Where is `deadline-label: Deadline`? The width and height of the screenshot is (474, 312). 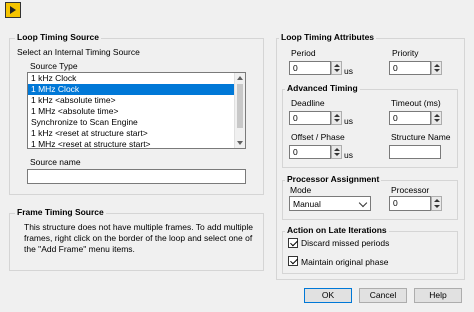 deadline-label: Deadline is located at coordinates (308, 103).